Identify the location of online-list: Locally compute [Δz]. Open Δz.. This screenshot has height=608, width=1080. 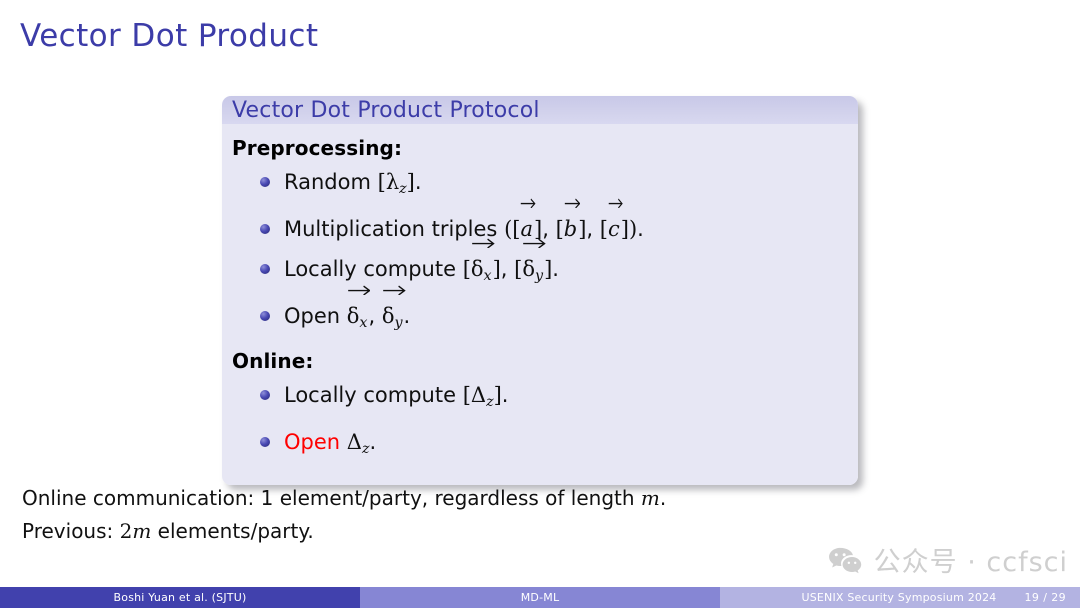
(538, 422).